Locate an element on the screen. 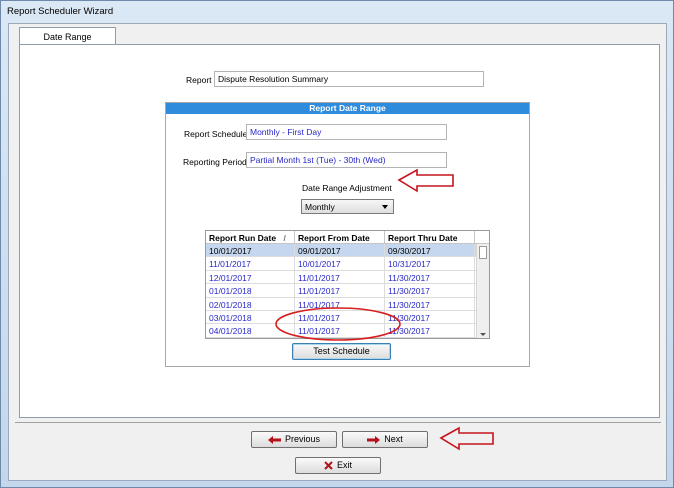  next-label: Next is located at coordinates (393, 439).